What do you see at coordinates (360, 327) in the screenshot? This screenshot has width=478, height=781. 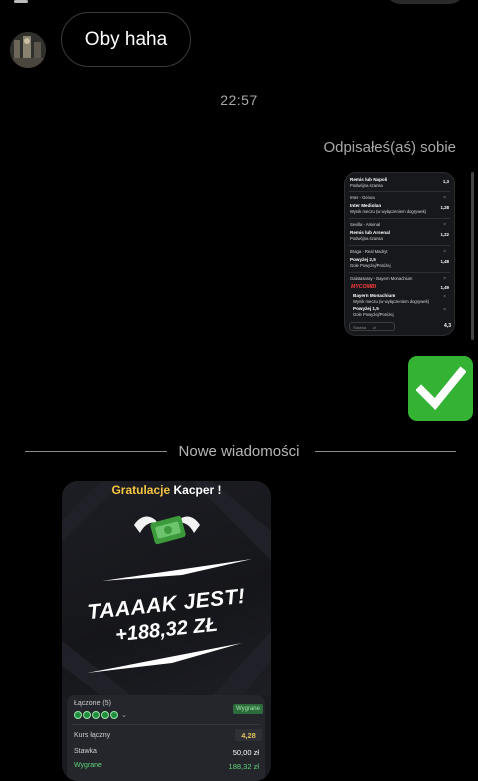 I see `stake-field-label: Stawka` at bounding box center [360, 327].